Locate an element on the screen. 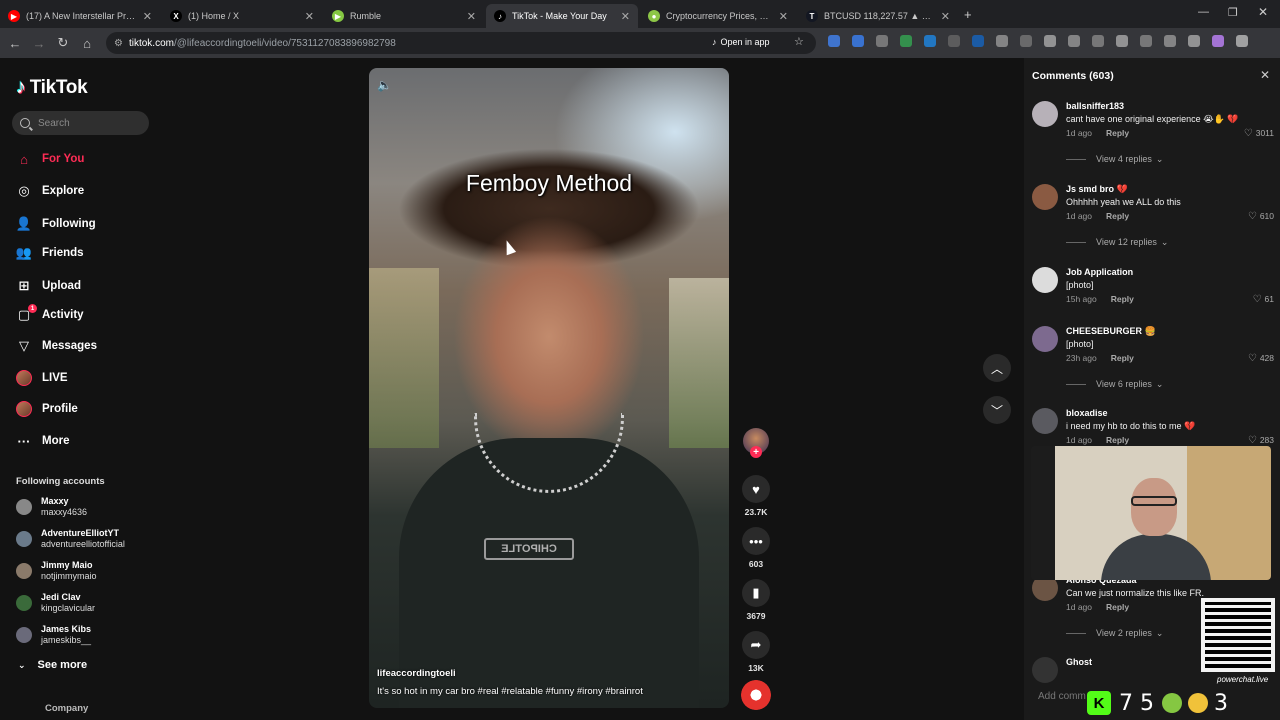 The height and width of the screenshot is (720, 1280). browser-tab: ♪ TikTok - Make Your Day ✕ is located at coordinates (562, 16).